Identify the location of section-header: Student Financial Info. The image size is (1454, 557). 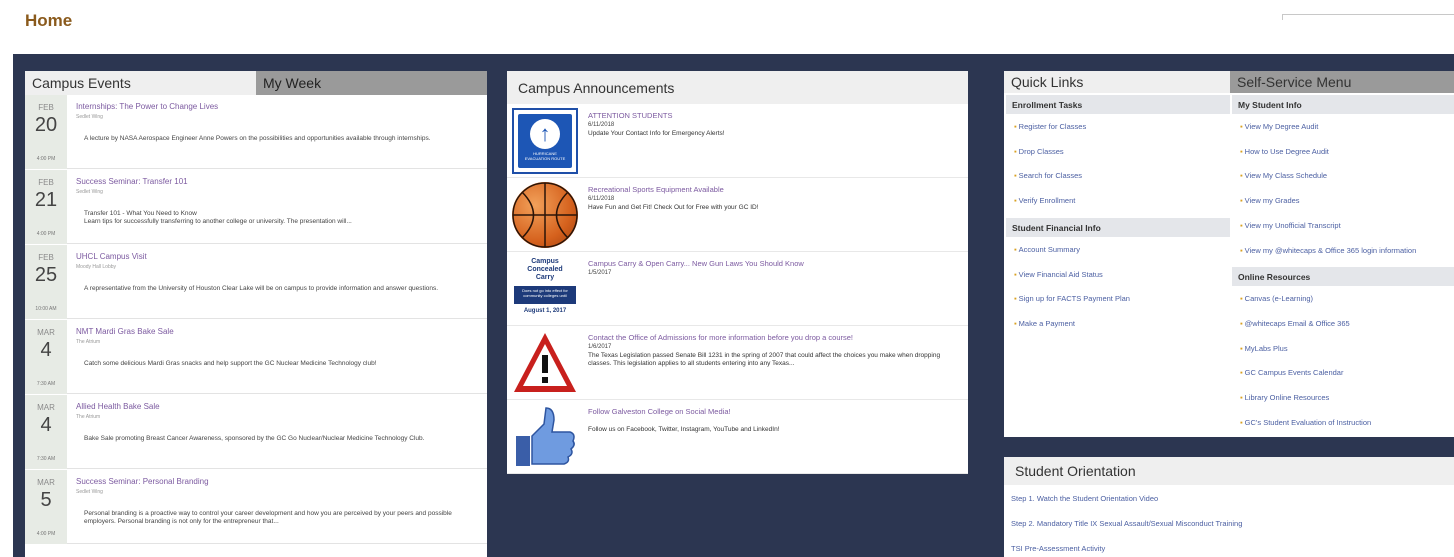
(1118, 227).